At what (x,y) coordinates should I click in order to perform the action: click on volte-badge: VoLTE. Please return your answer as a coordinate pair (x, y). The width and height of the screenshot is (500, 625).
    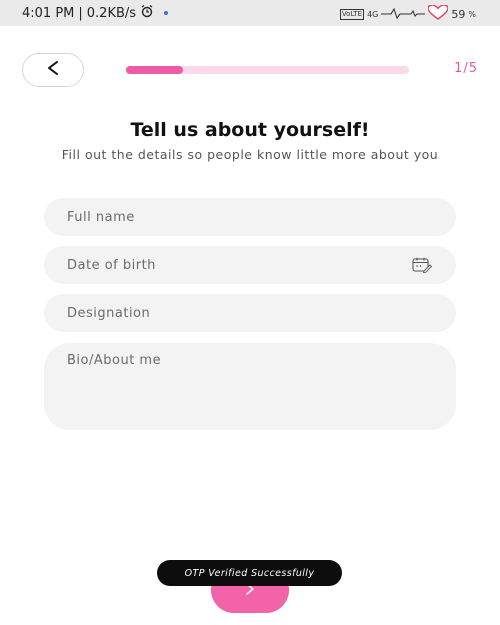
    Looking at the image, I should click on (352, 14).